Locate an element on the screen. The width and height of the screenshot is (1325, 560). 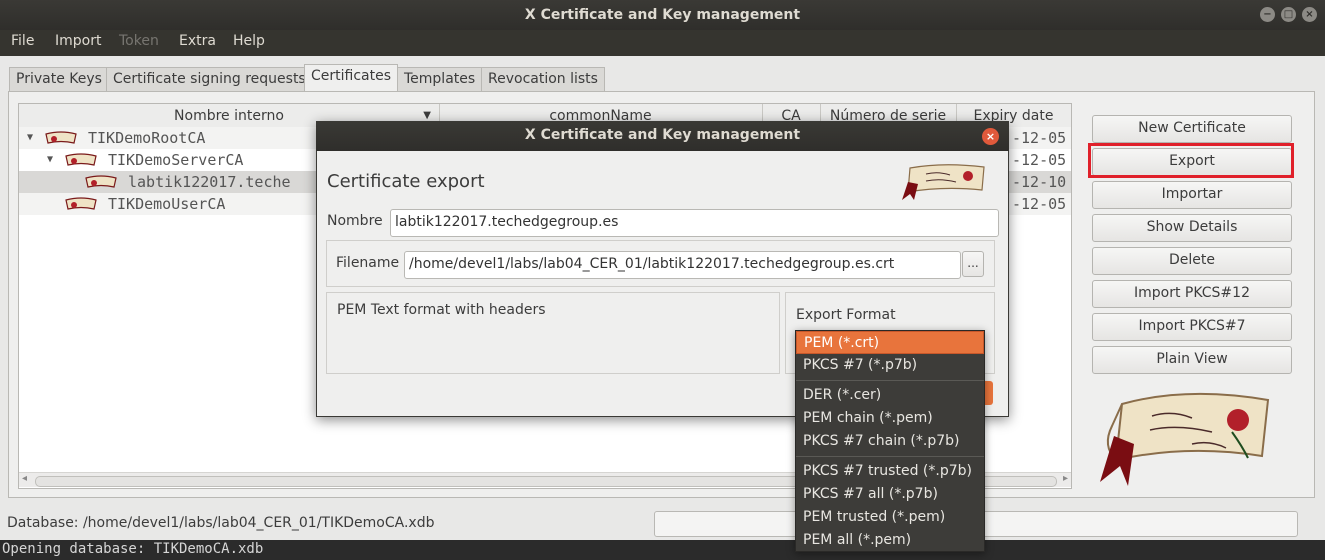
tab-templates: Templates is located at coordinates (440, 79).